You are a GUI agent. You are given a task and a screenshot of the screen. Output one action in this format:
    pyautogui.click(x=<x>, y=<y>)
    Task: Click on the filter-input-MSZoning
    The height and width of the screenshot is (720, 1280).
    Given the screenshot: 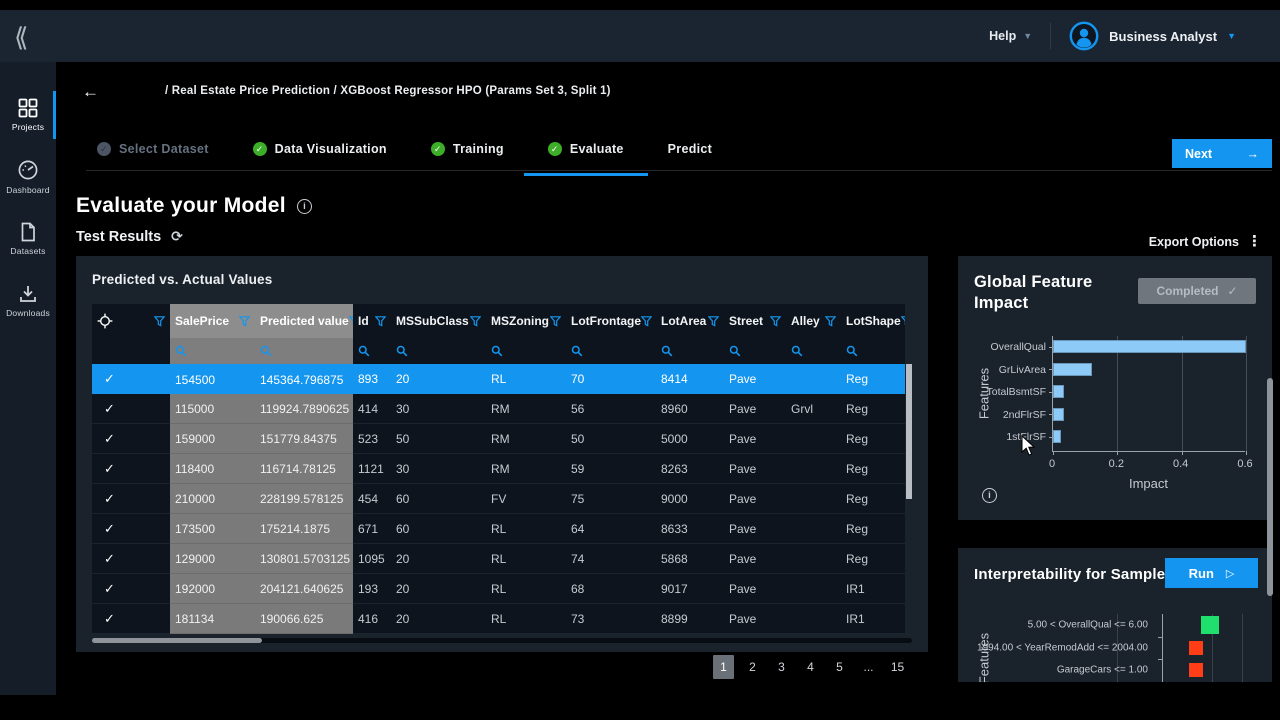 What is the action you would take?
    pyautogui.click(x=526, y=351)
    